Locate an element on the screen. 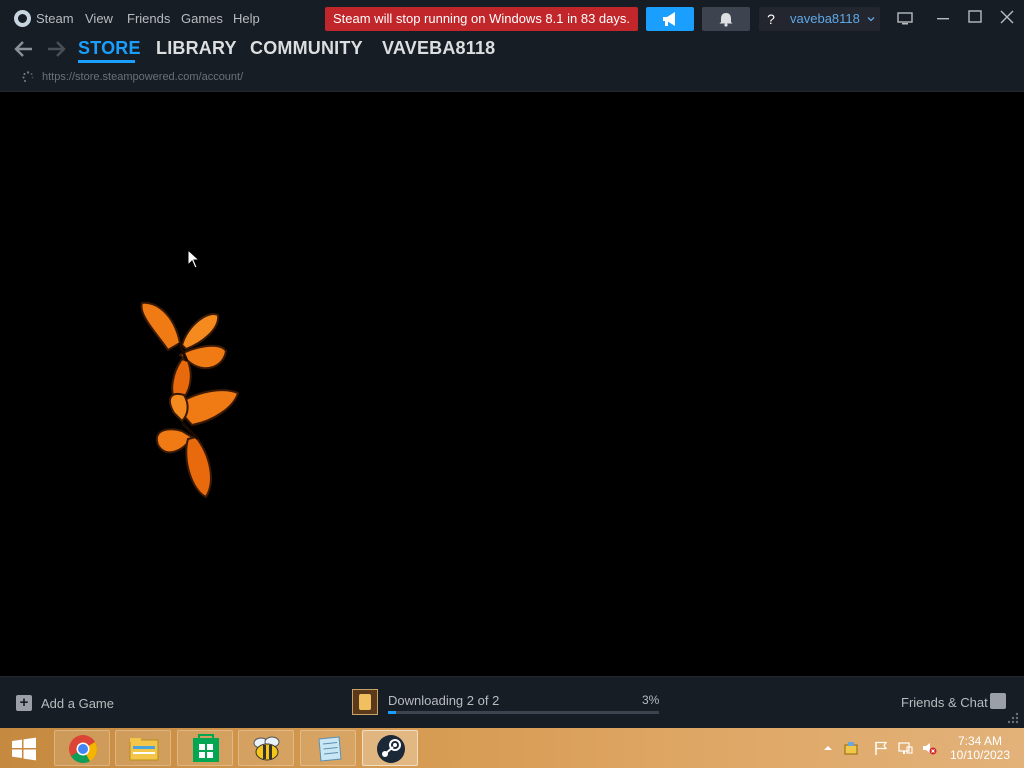 This screenshot has height=768, width=1024. close-button is located at coordinates (1007, 18).